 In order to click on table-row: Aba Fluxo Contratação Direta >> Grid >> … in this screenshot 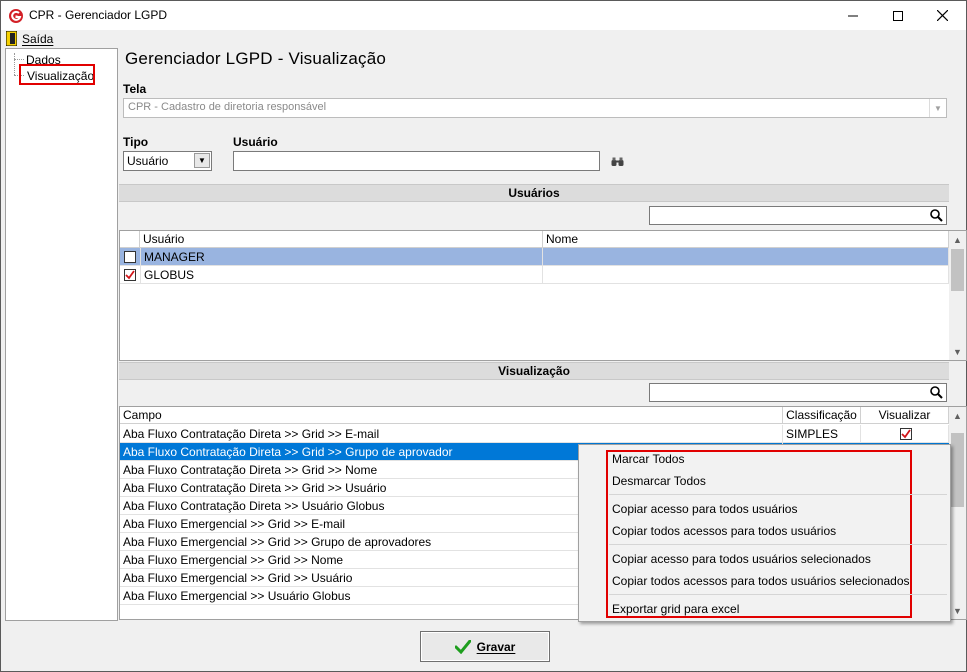, I will do `click(534, 434)`.